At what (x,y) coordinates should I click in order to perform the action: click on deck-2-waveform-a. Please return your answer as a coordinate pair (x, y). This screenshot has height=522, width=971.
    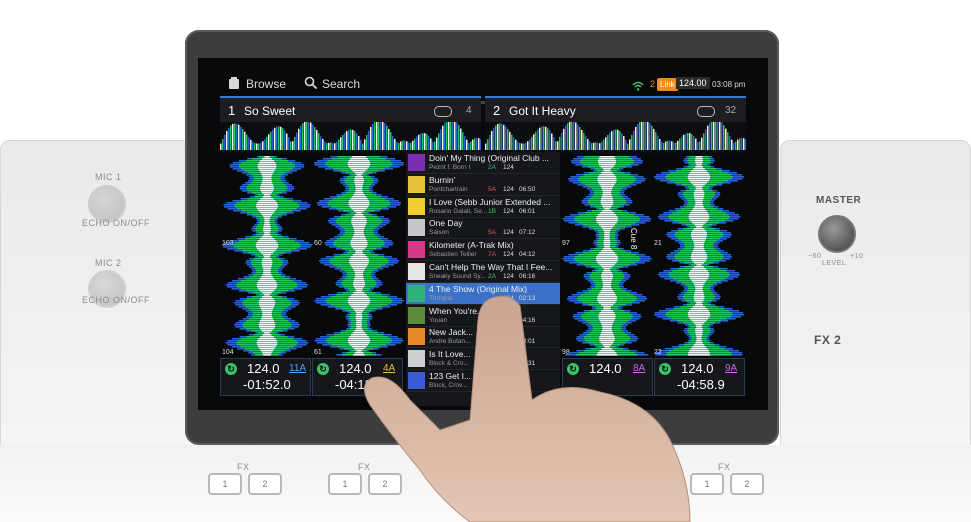
    Looking at the image, I should click on (607, 256).